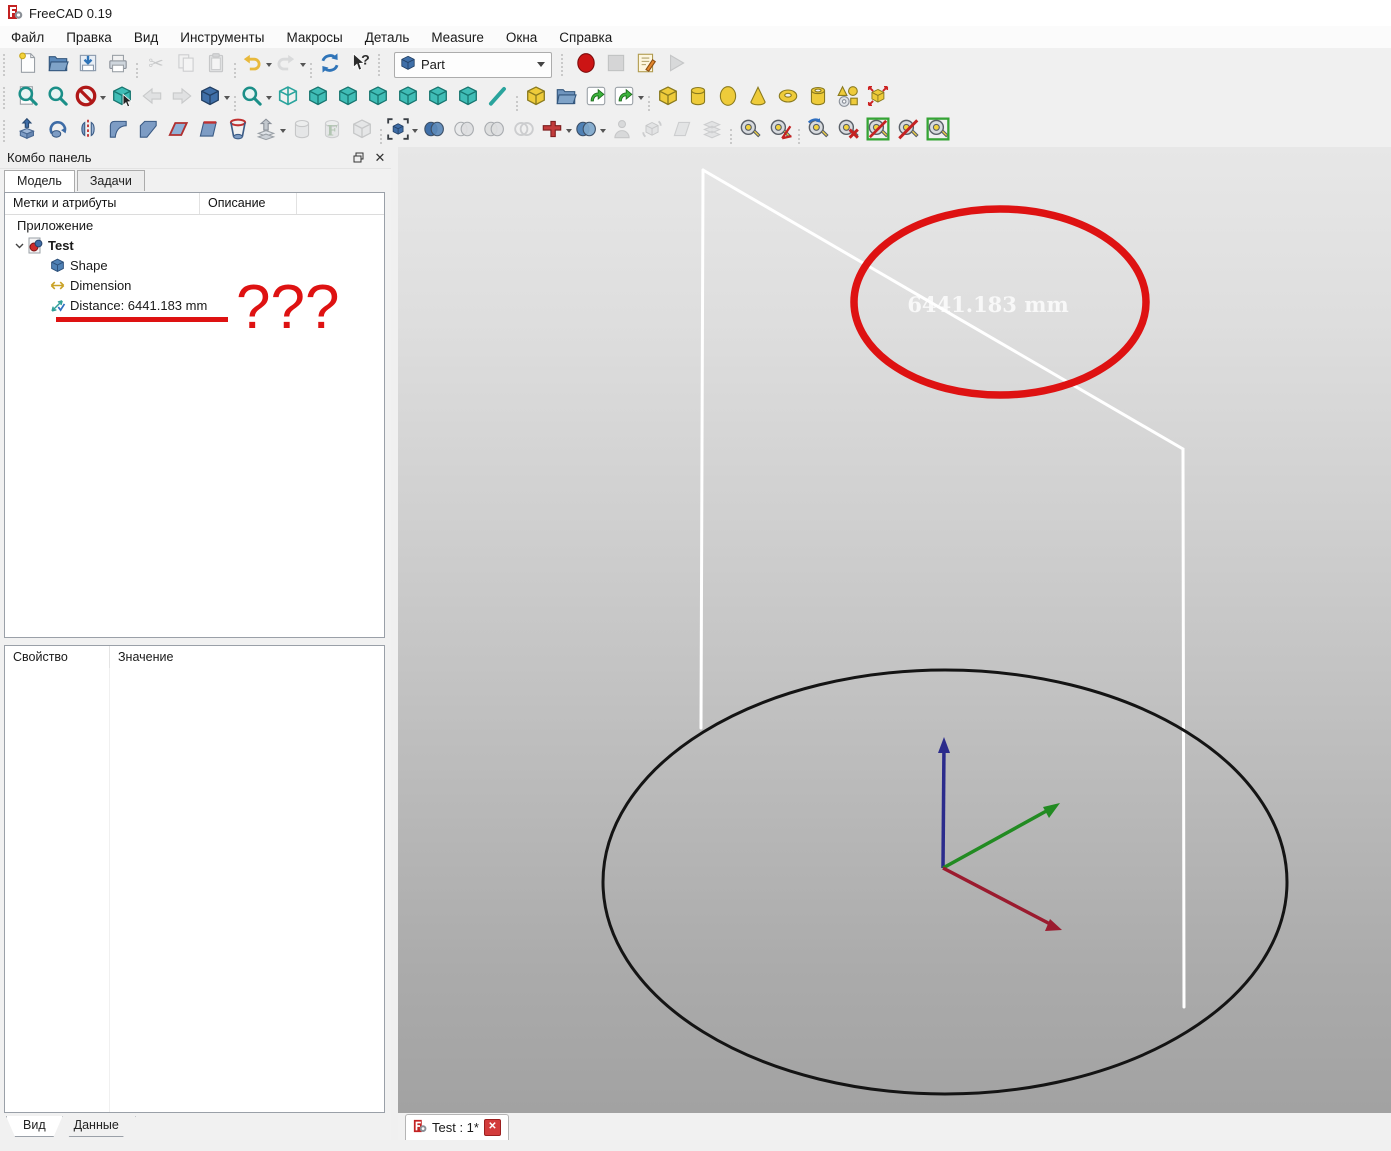 The height and width of the screenshot is (1151, 1391). What do you see at coordinates (473, 64) in the screenshot?
I see `workbench-selector: Part` at bounding box center [473, 64].